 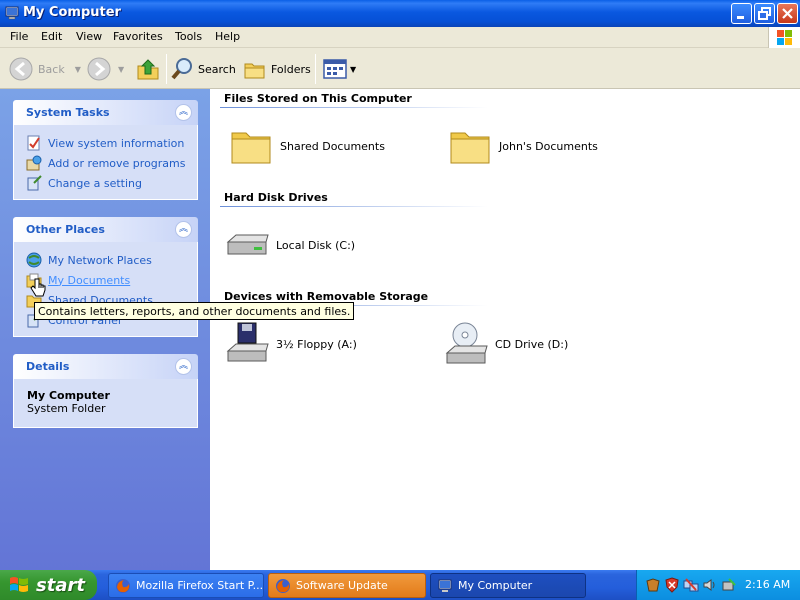 I want to click on network-connection-icon, so click(x=691, y=585).